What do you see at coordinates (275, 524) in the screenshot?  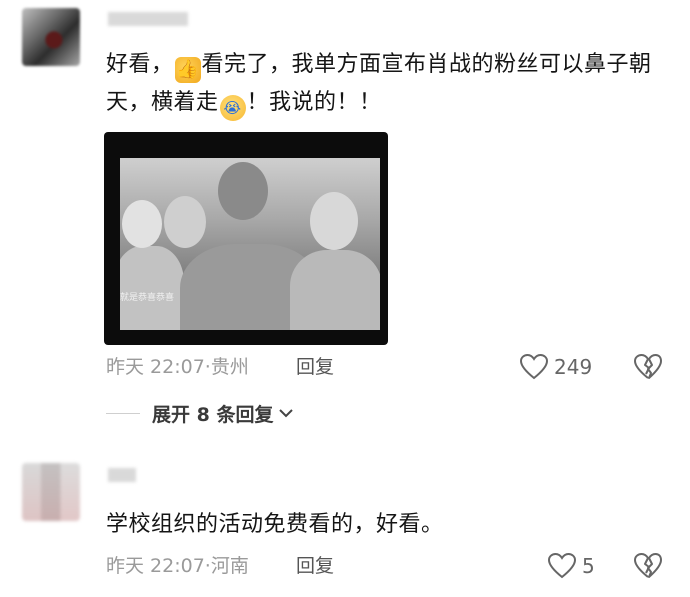 I see `comment-text: 学校组织的活动免费看的，好看。` at bounding box center [275, 524].